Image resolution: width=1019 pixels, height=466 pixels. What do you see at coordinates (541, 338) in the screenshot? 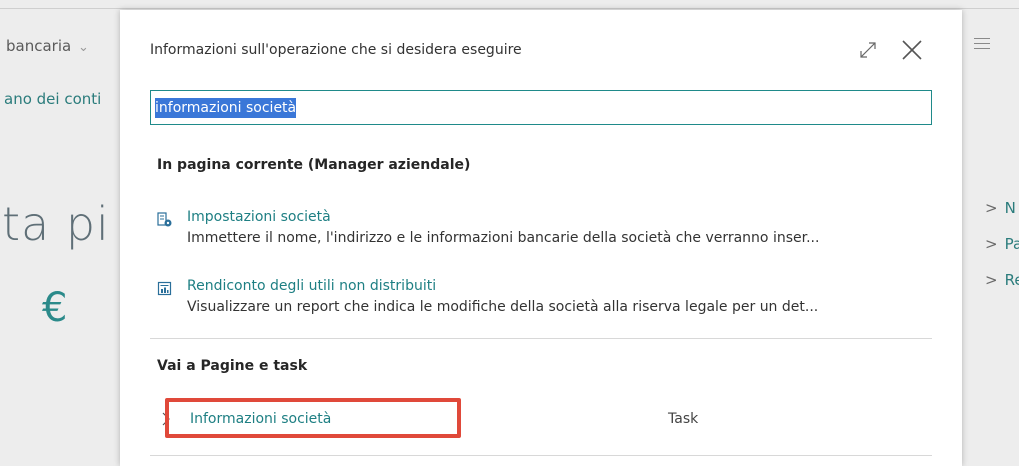
I see `section-divider` at bounding box center [541, 338].